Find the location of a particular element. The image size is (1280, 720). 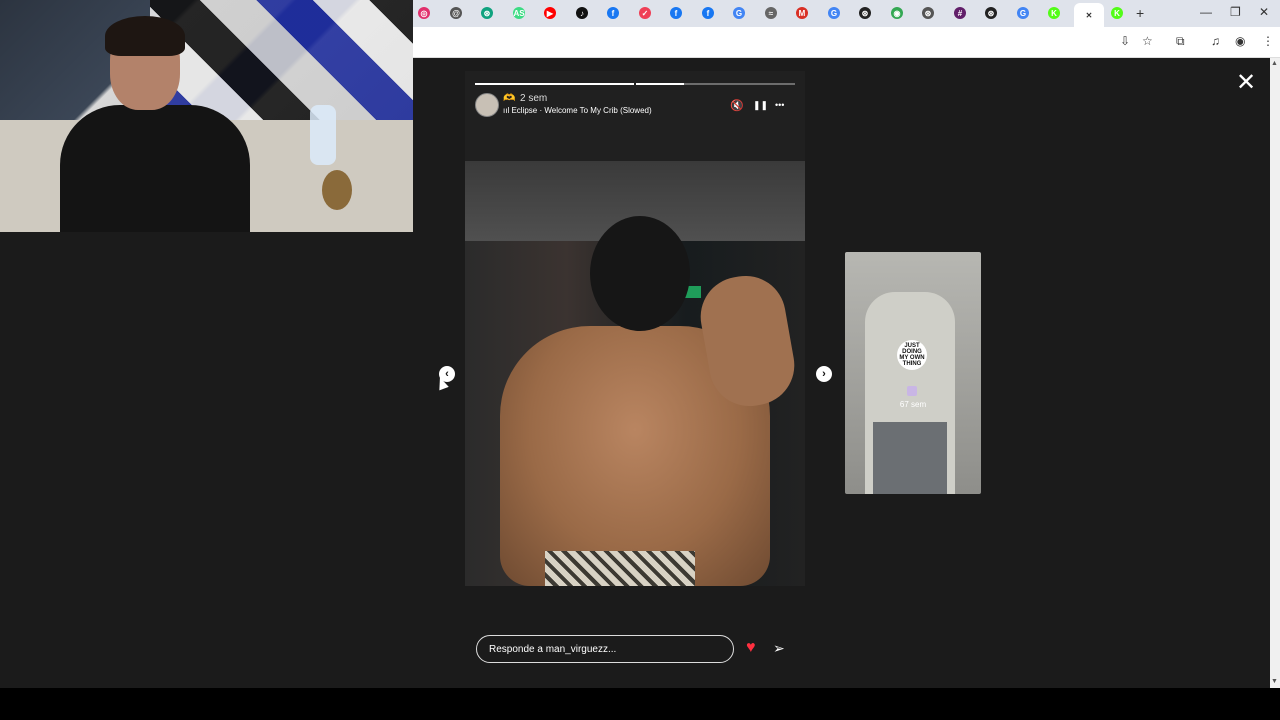

browser-tab: ◎ is located at coordinates (424, 13).